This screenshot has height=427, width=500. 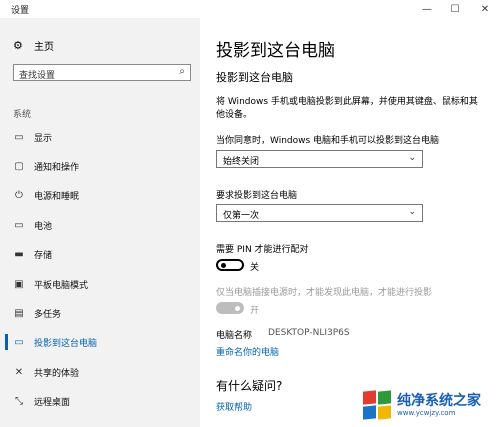 I want to click on ask-to-project-dropdown: 仅第一次 ⌄, so click(x=319, y=213).